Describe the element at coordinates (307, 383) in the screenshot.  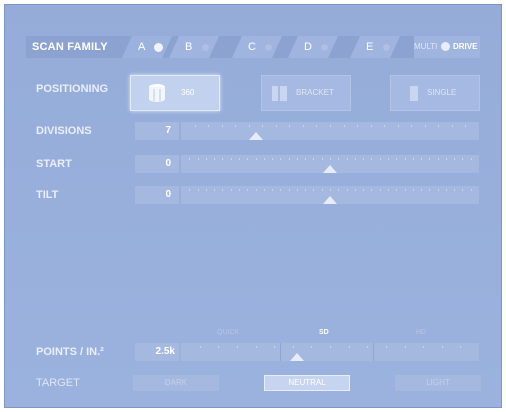
I see `target-neutral-button: NEUTRAL` at that location.